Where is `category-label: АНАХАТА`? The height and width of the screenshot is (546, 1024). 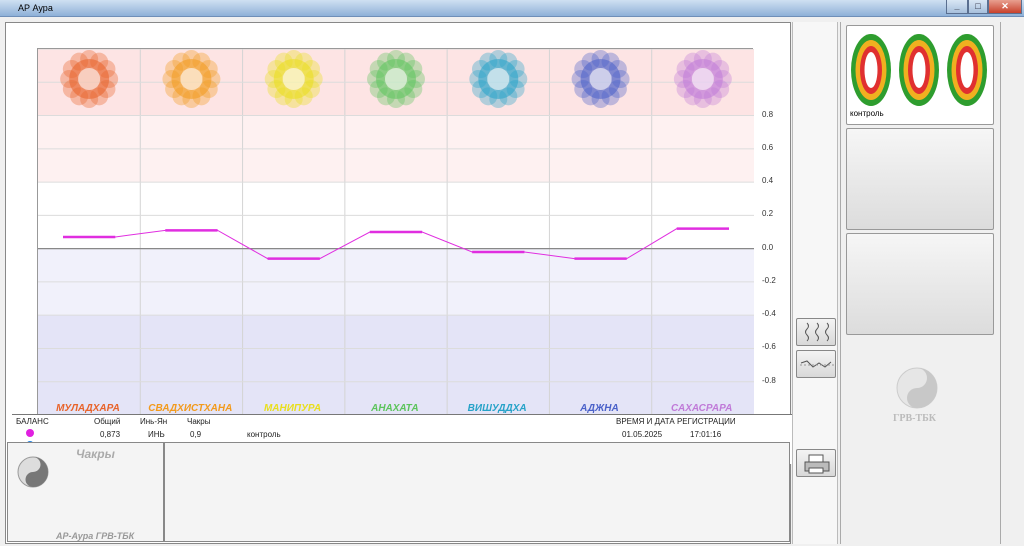 category-label: АНАХАТА is located at coordinates (395, 408).